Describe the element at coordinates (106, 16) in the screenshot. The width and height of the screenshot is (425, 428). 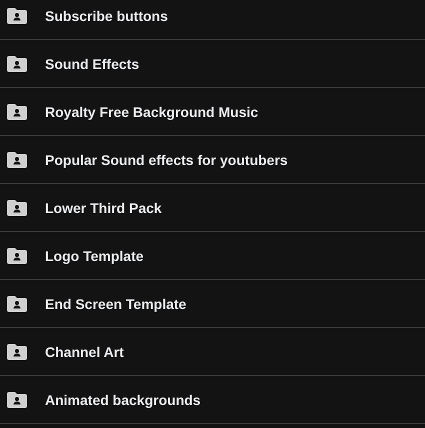
I see `folder-name: Subscribe buttons` at that location.